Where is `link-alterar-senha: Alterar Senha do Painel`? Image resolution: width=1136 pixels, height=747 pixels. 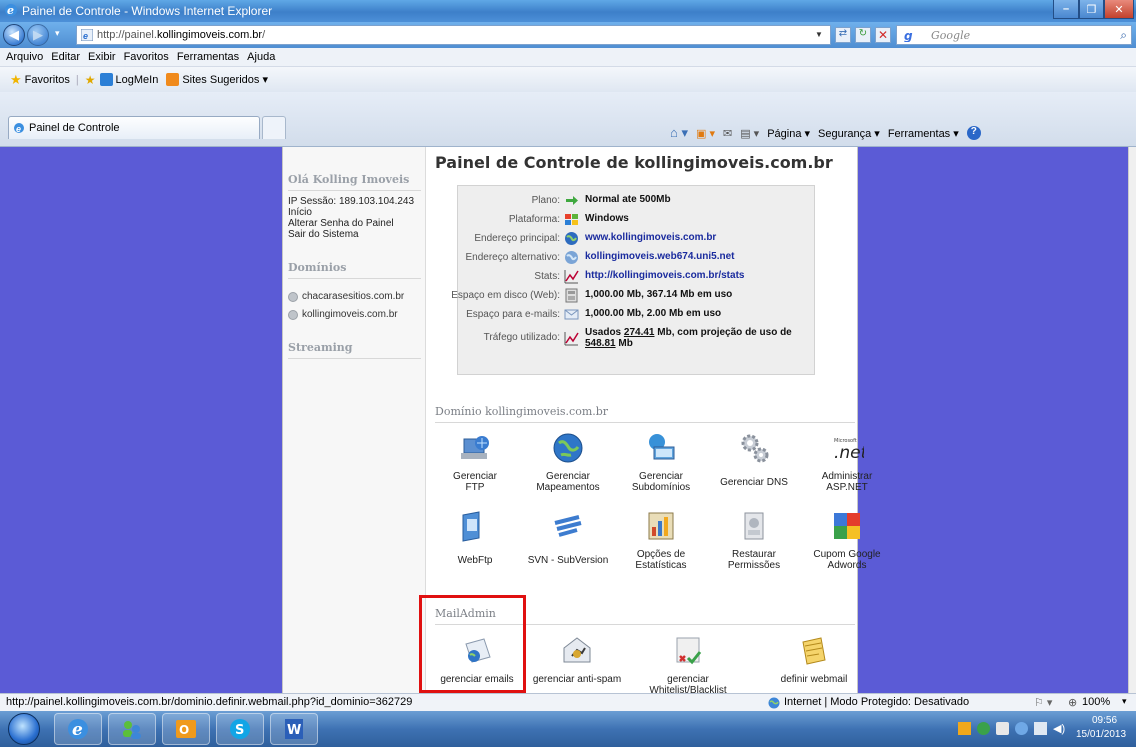 link-alterar-senha: Alterar Senha do Painel is located at coordinates (341, 223).